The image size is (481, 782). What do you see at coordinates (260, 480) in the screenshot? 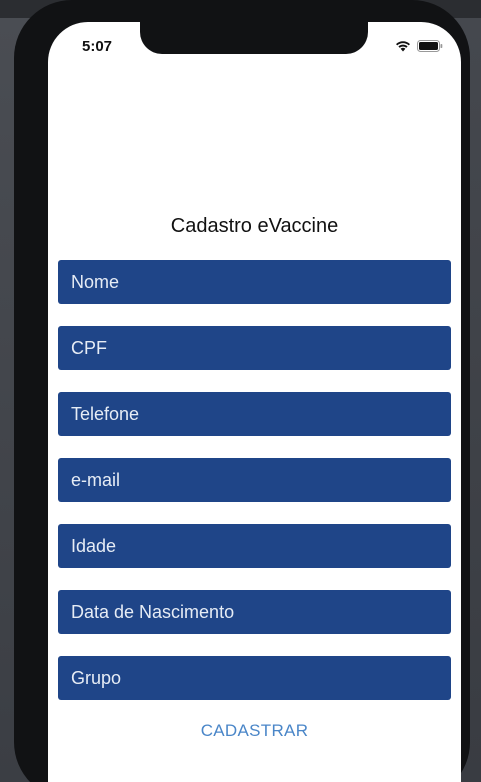
I see `email-input` at bounding box center [260, 480].